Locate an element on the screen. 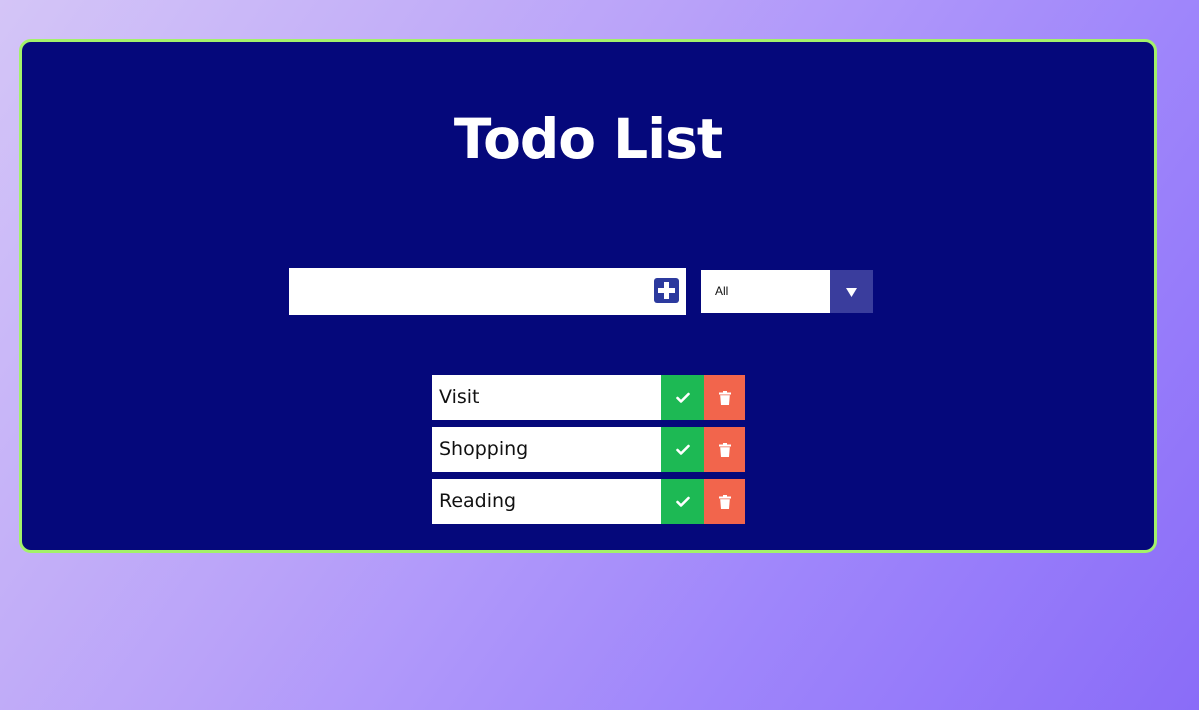 Image resolution: width=1199 pixels, height=710 pixels. add-todo-form is located at coordinates (487, 291).